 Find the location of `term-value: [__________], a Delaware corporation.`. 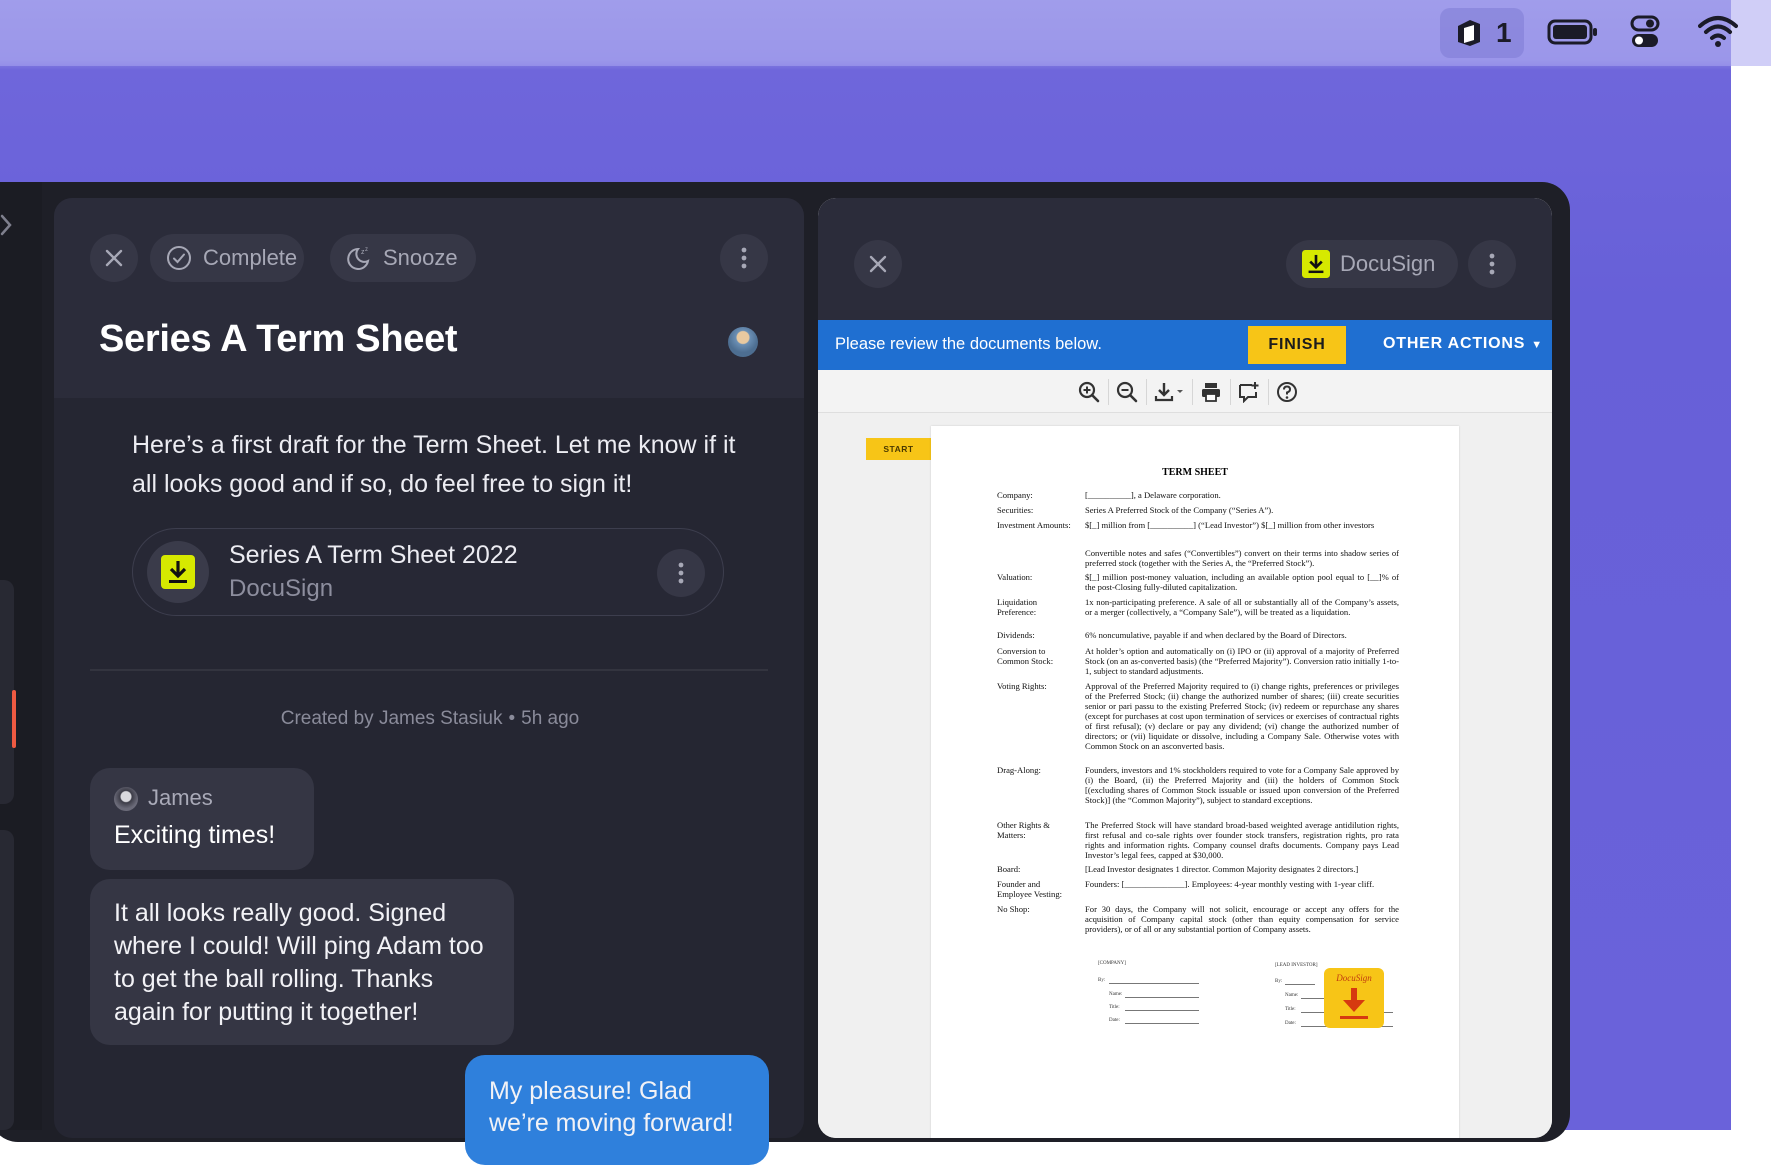

term-value: [__________], a Delaware corporation. is located at coordinates (1153, 495).